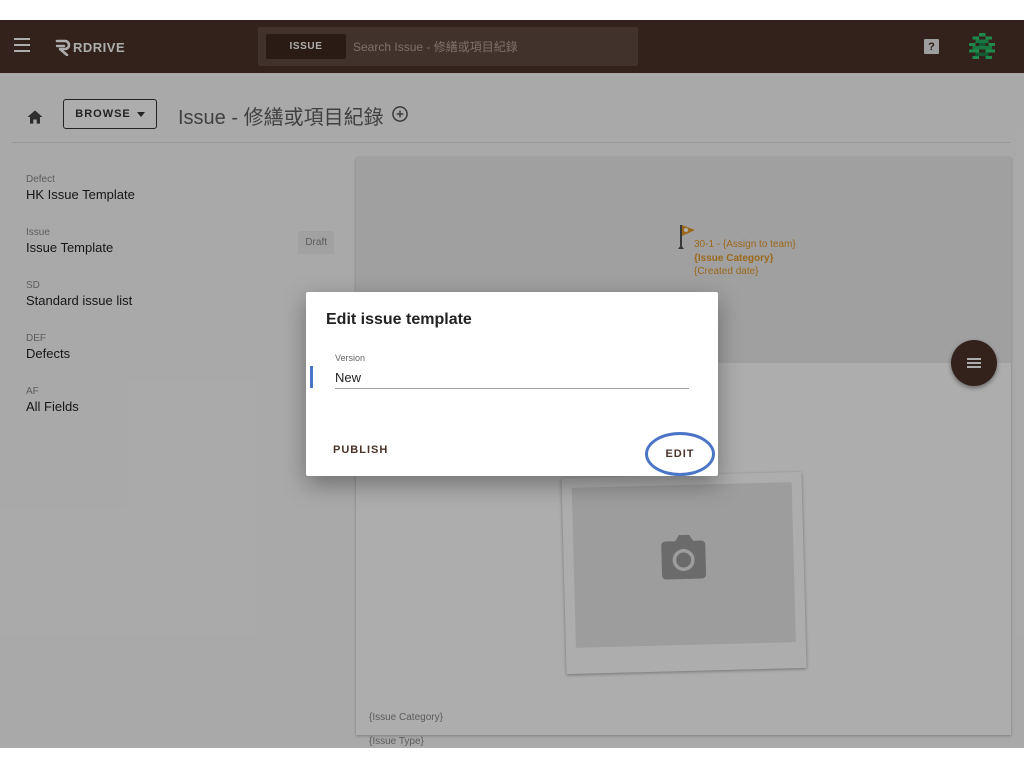  What do you see at coordinates (680, 454) in the screenshot?
I see `edit-button: EDIT` at bounding box center [680, 454].